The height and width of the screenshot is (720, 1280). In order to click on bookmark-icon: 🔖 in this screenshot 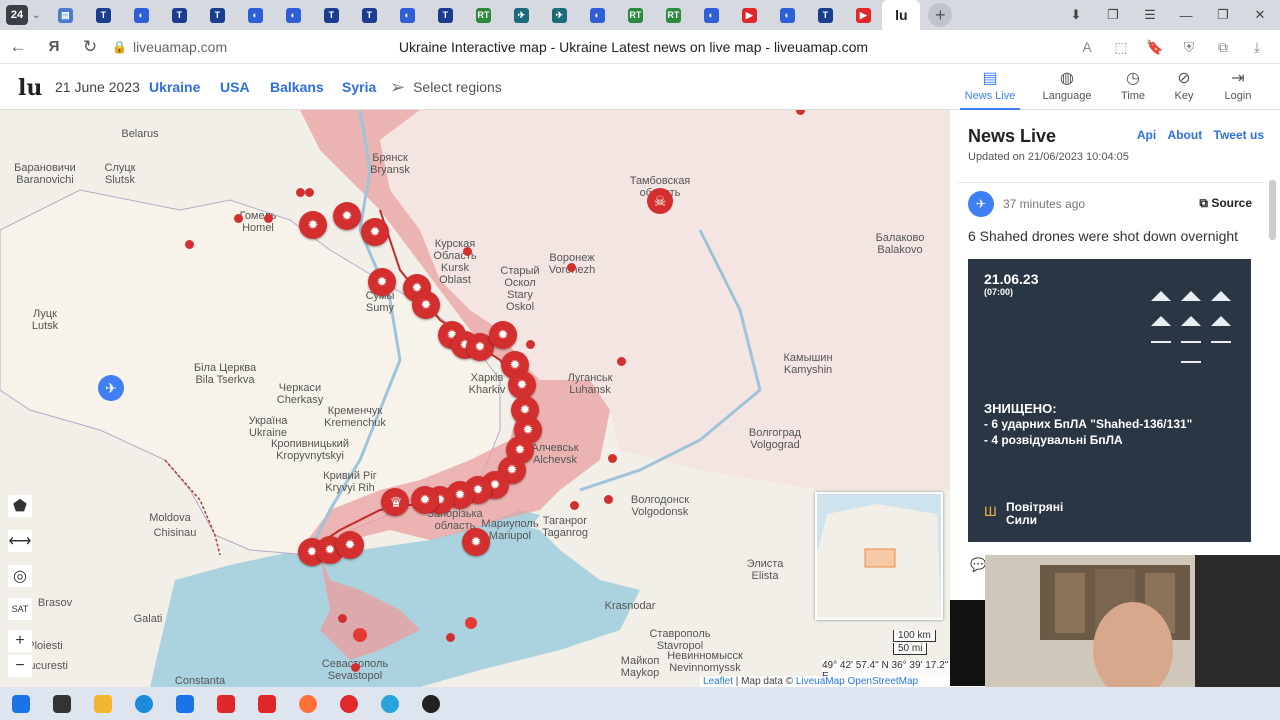, I will do `click(1155, 47)`.